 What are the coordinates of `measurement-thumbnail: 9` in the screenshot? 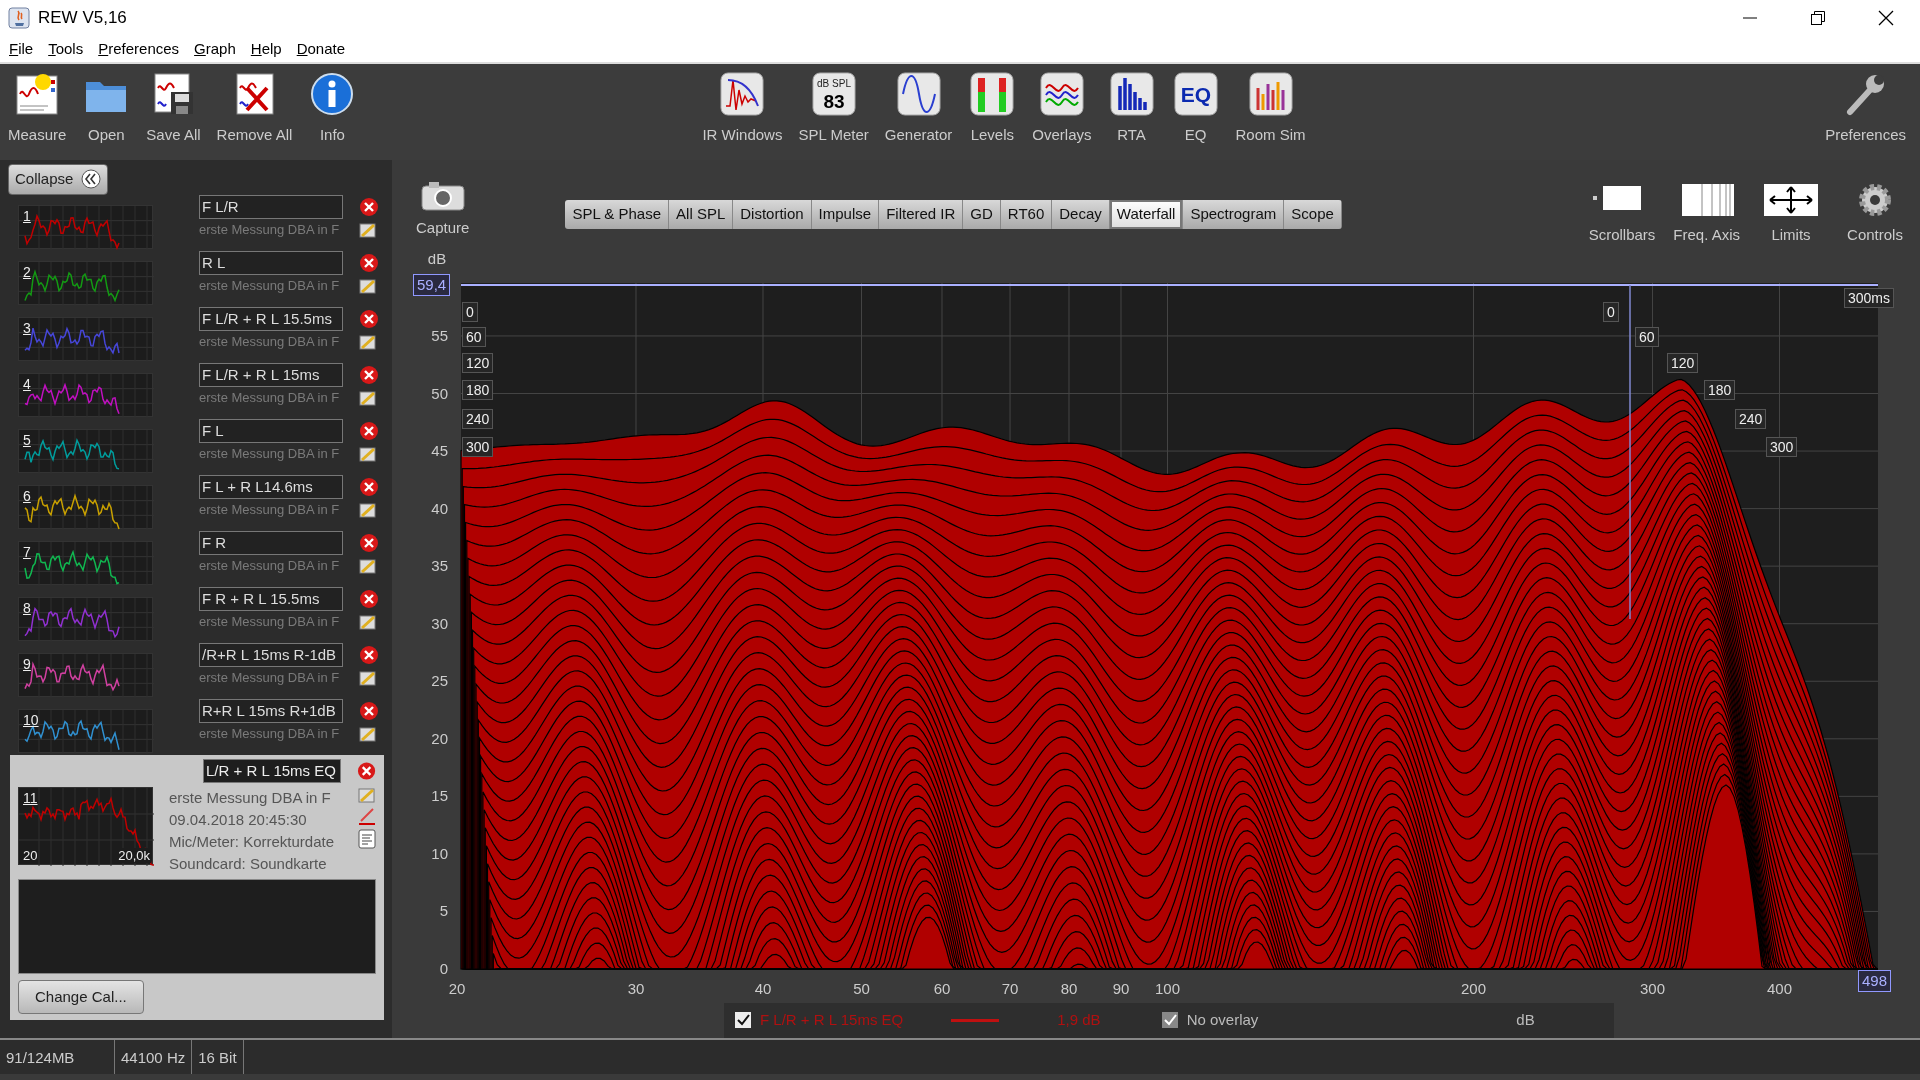 It's located at (85, 674).